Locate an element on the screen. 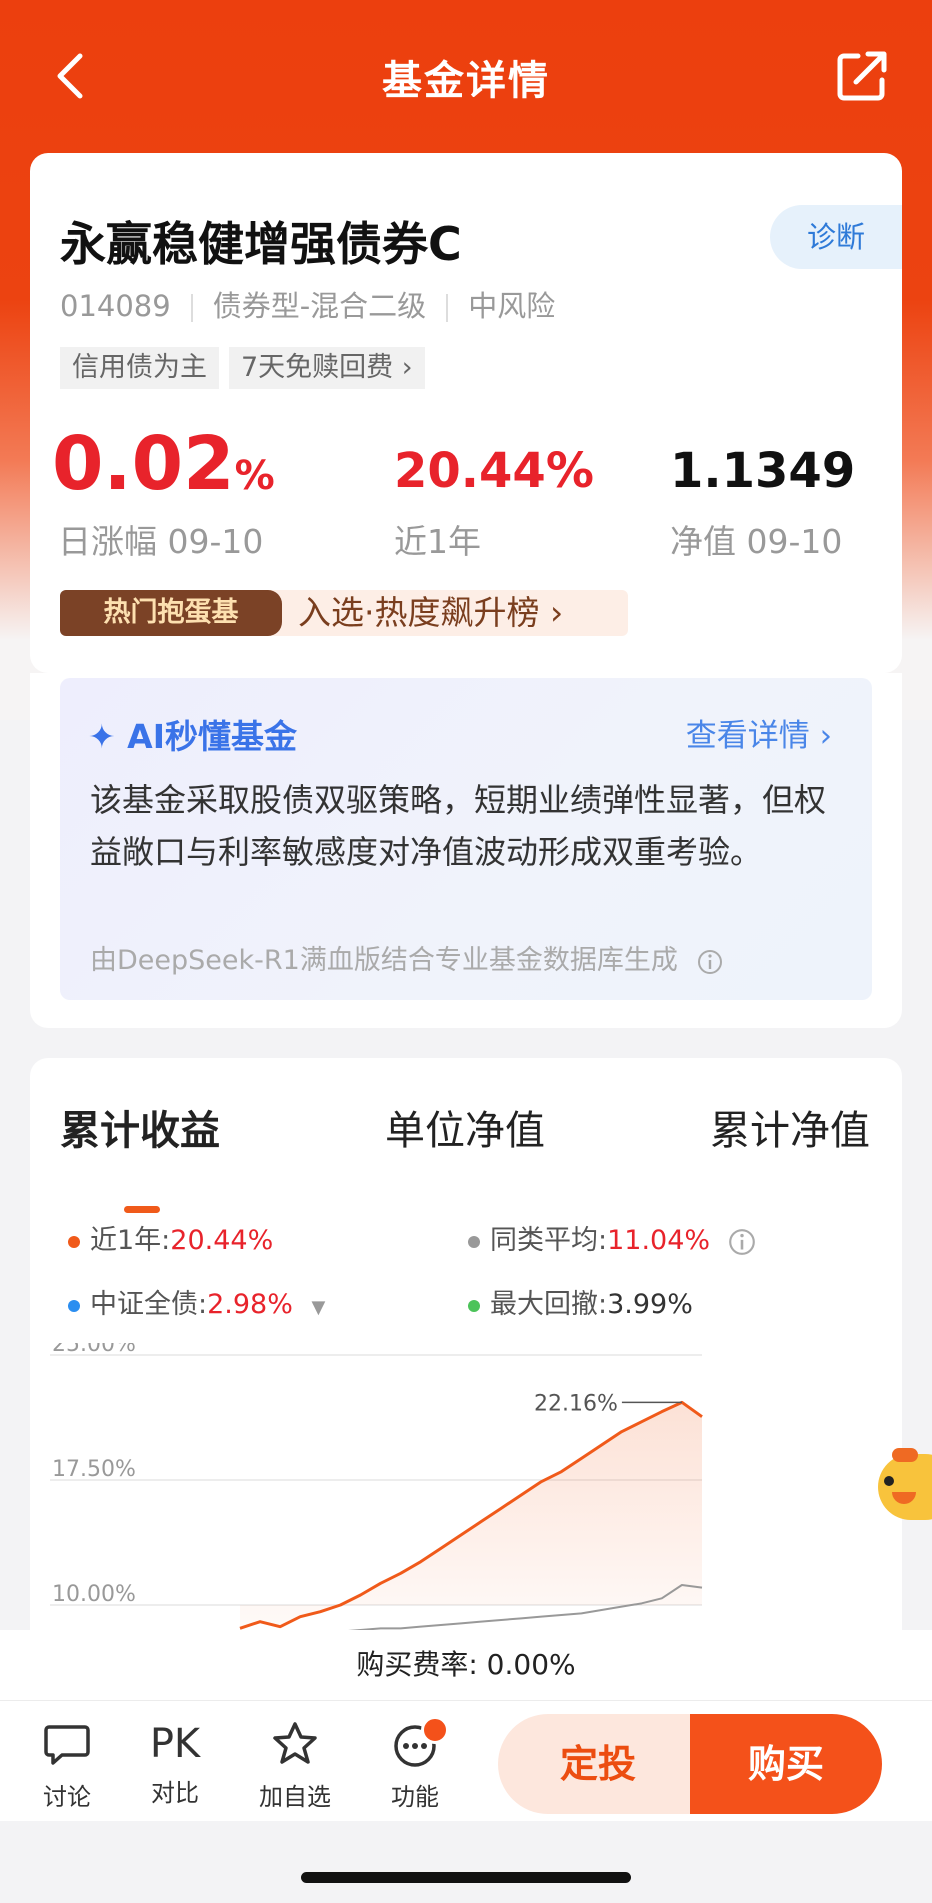 The width and height of the screenshot is (932, 1903). hot-badge: 热门抱蛋基 is located at coordinates (171, 613).